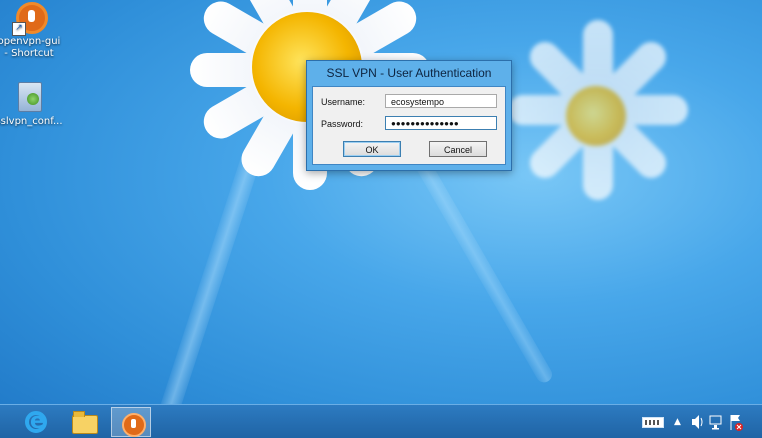 Image resolution: width=762 pixels, height=438 pixels. What do you see at coordinates (441, 101) in the screenshot?
I see `username-field: ecosystempo` at bounding box center [441, 101].